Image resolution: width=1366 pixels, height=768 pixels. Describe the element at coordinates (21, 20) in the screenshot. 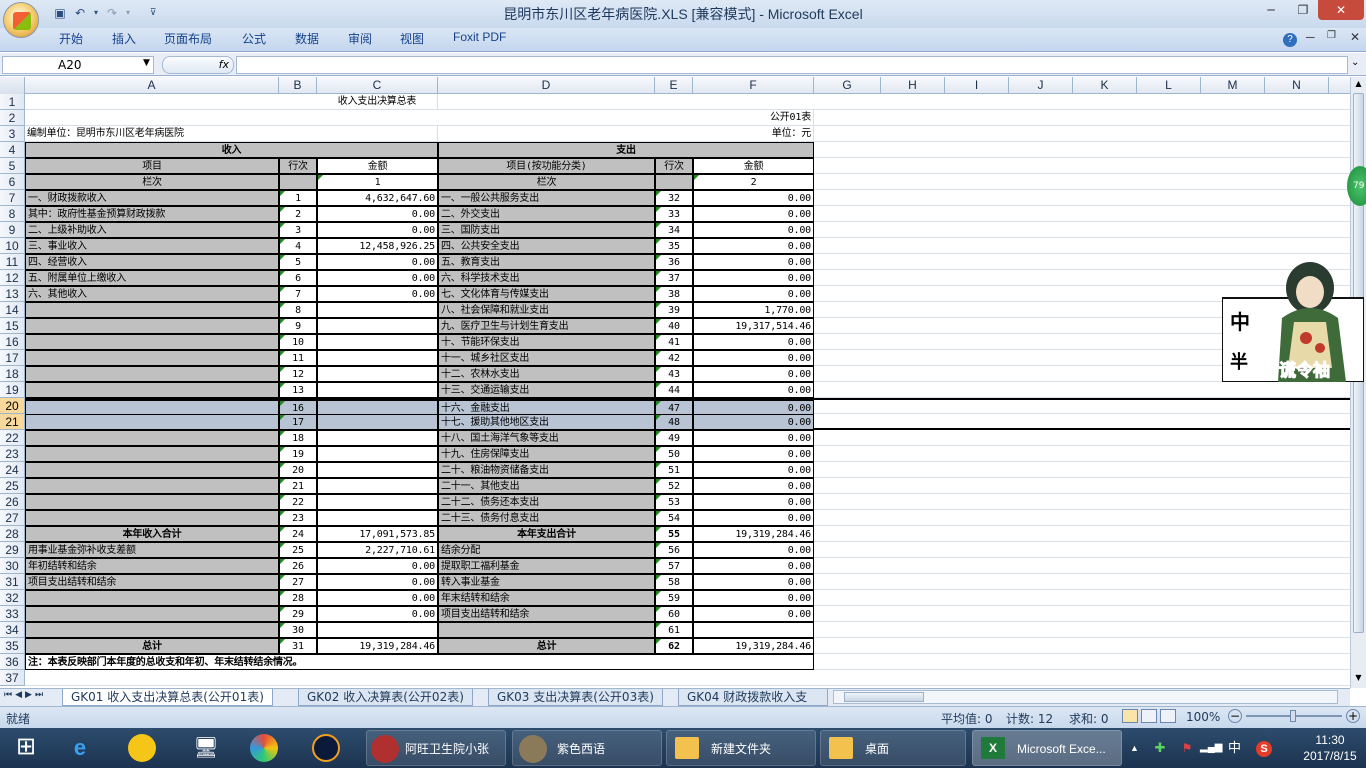

I see `office-button` at that location.